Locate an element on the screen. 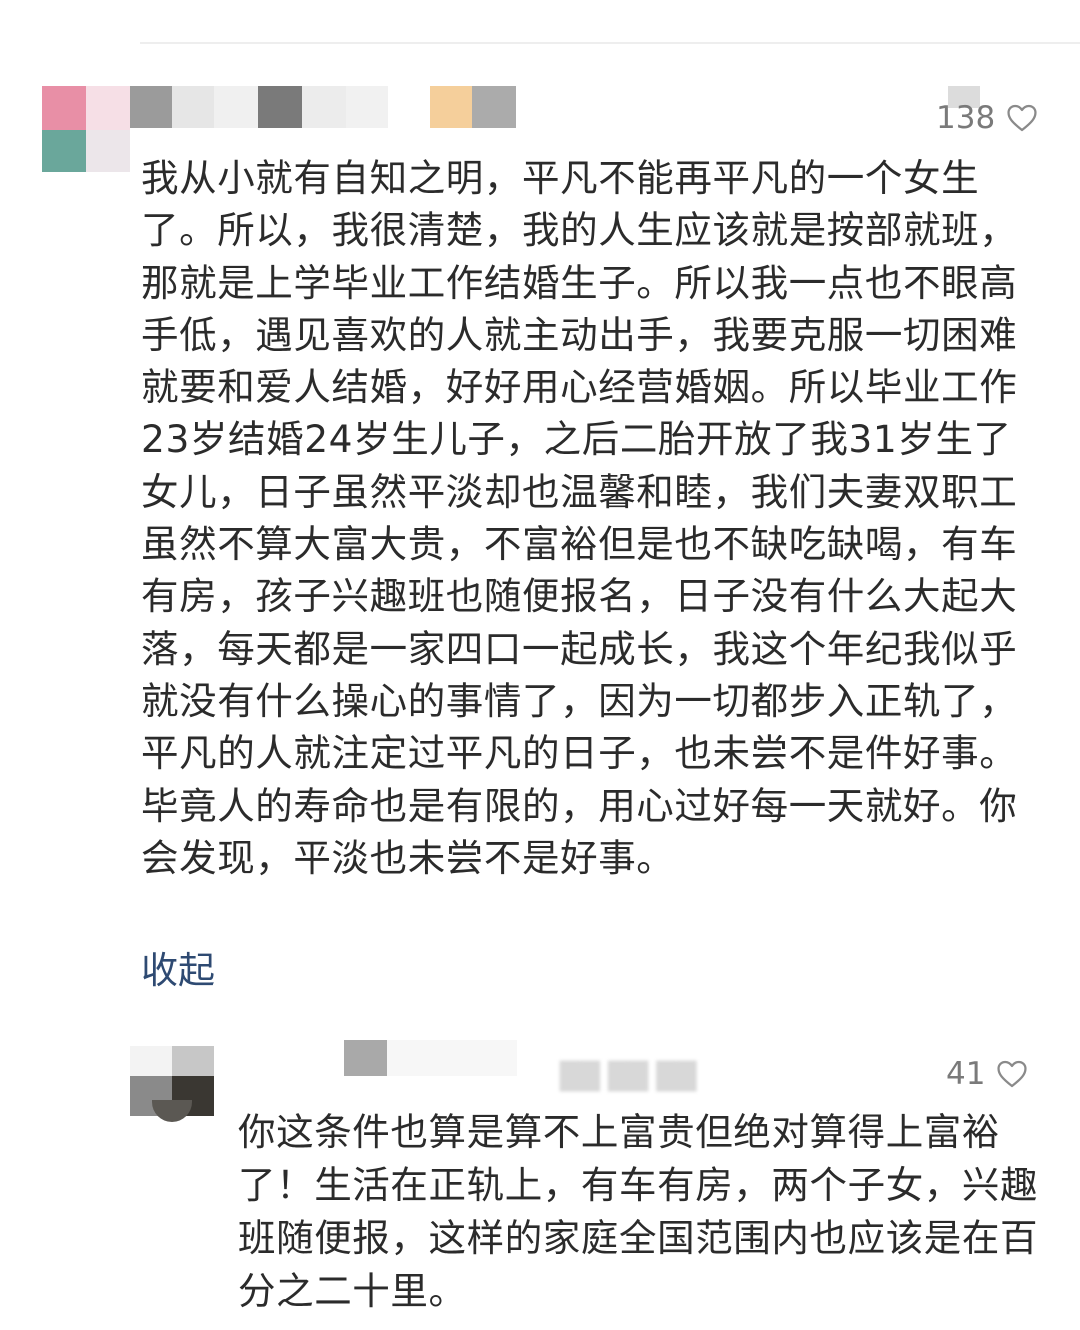  like-count: 41 is located at coordinates (966, 1074).